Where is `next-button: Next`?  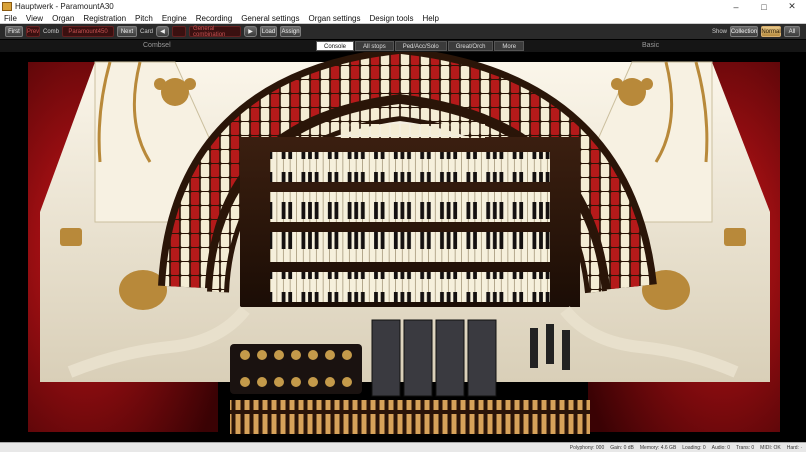 next-button: Next is located at coordinates (127, 31).